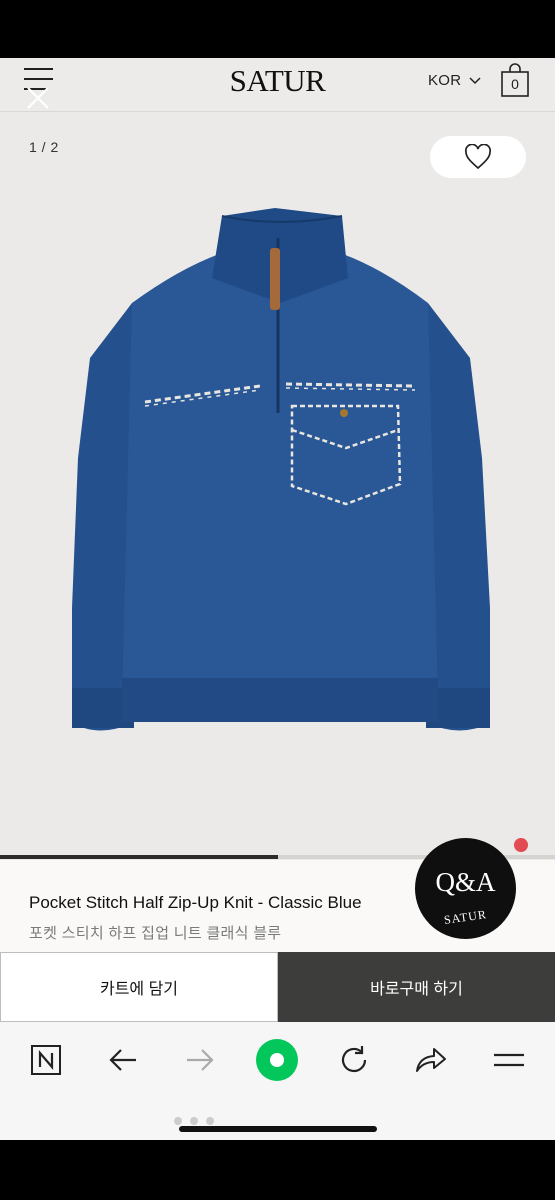 Image resolution: width=555 pixels, height=1200 pixels. What do you see at coordinates (521, 845) in the screenshot?
I see `notification-dot` at bounding box center [521, 845].